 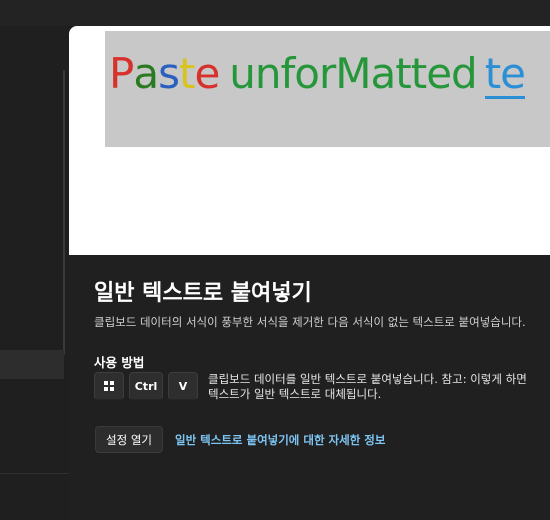 I want to click on hero-banner-text: Paste unforMatted te, so click(x=317, y=74).